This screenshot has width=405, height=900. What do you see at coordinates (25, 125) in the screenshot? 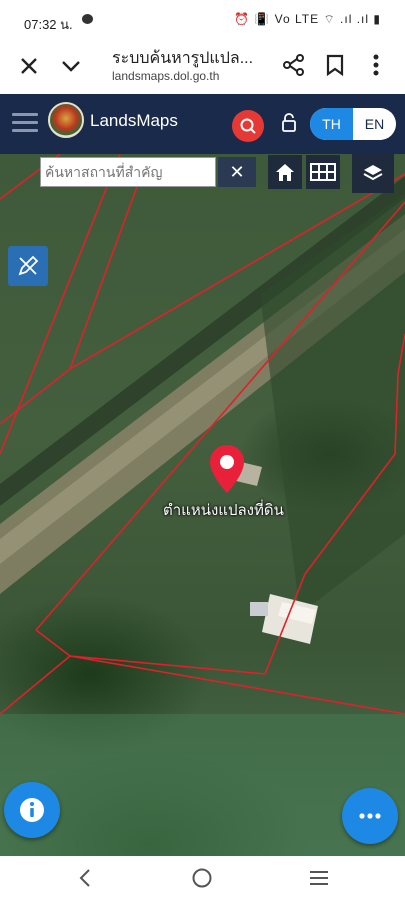
I see `menu-icon` at bounding box center [25, 125].